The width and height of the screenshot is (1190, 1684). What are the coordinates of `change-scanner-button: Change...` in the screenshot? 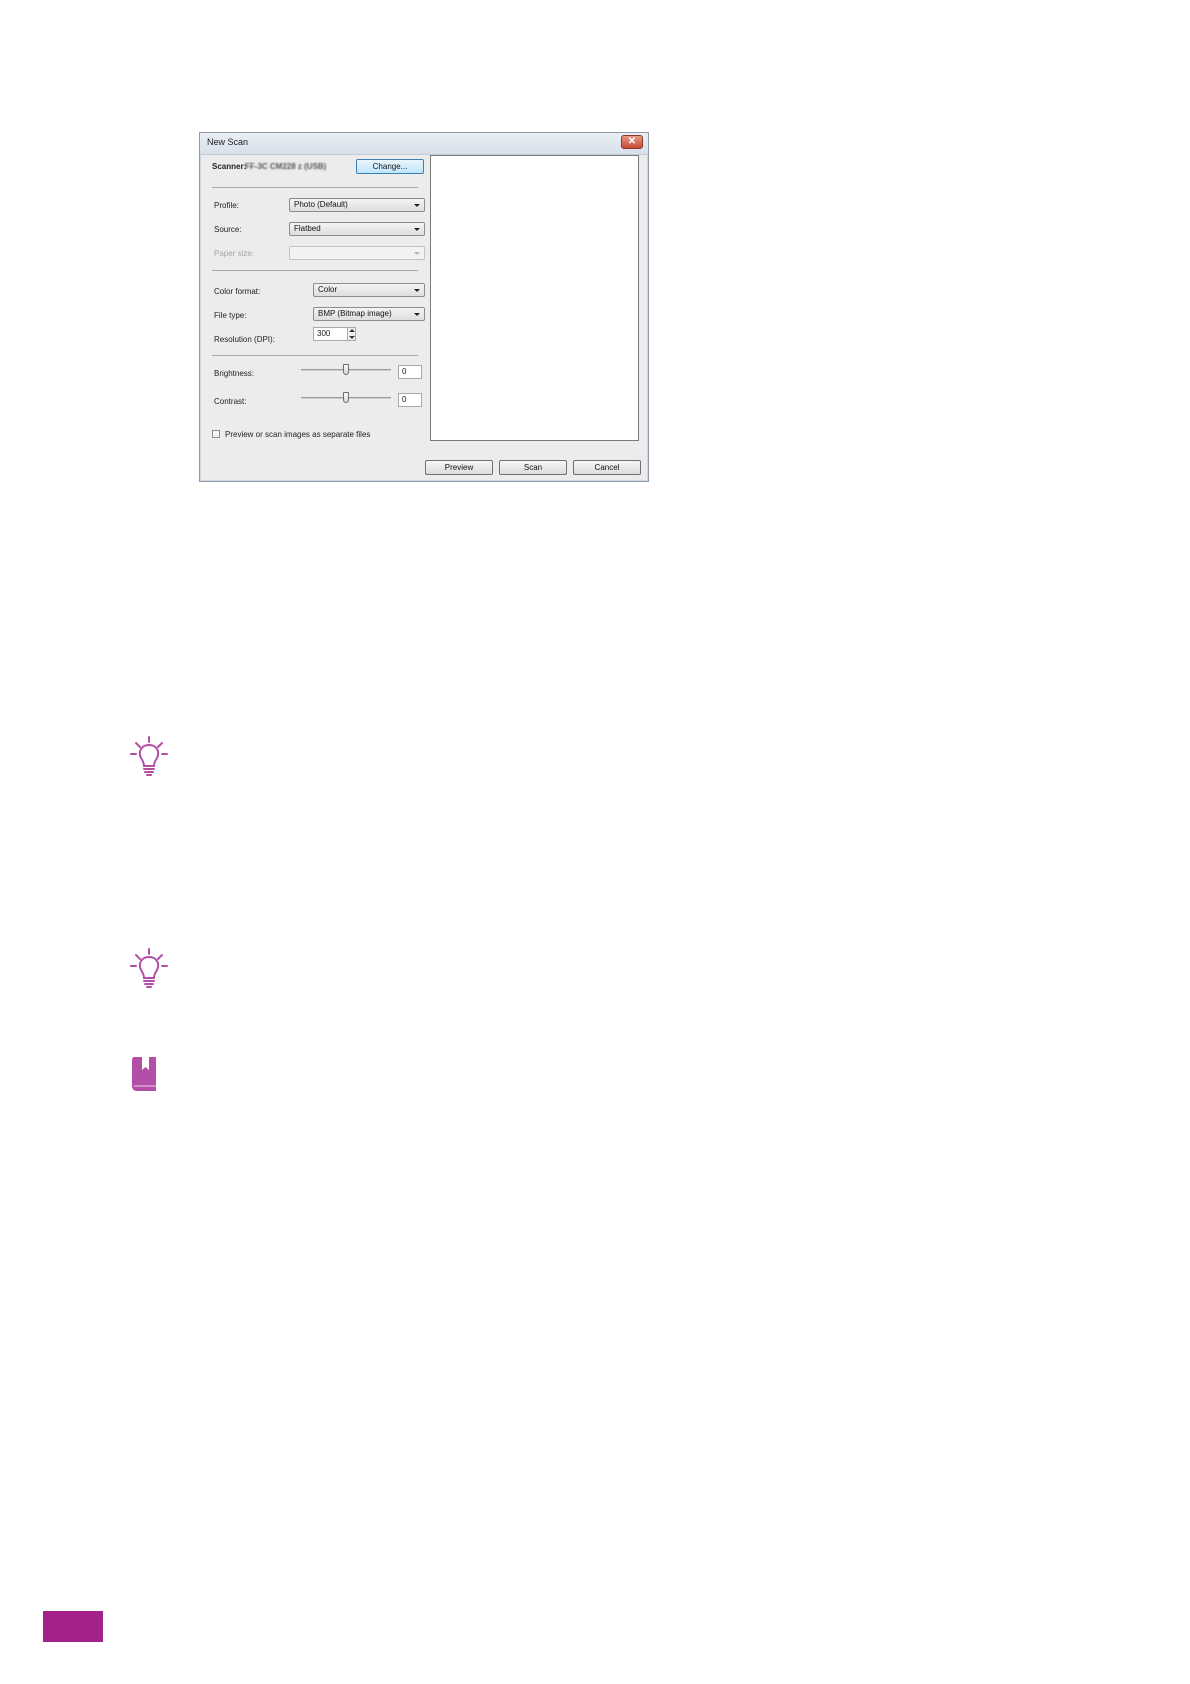 It's located at (390, 166).